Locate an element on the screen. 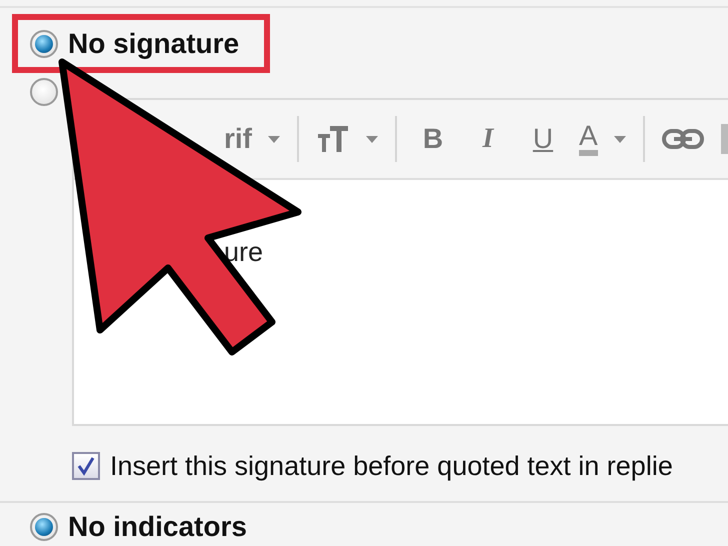 The image size is (728, 546). underline-button: U is located at coordinates (543, 139).